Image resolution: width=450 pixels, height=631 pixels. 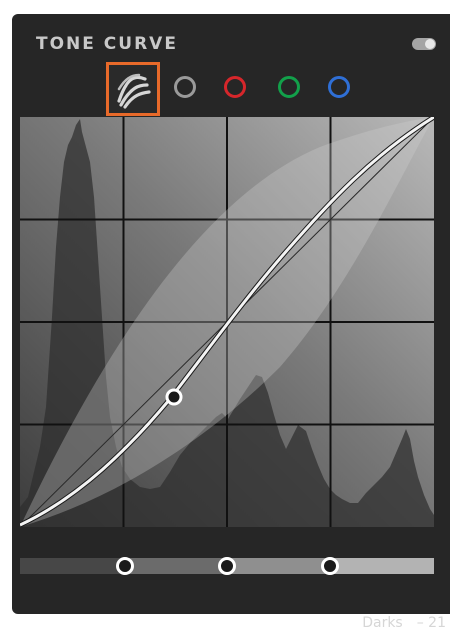 What do you see at coordinates (174, 397) in the screenshot?
I see `curve-control-point` at bounding box center [174, 397].